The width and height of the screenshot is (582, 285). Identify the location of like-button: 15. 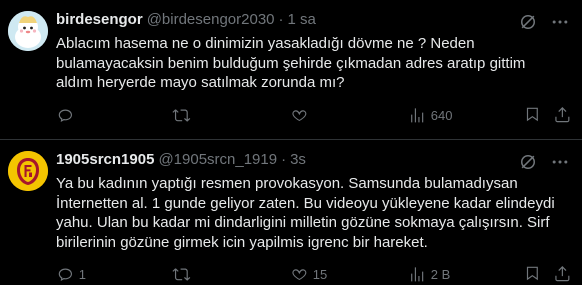
(349, 274).